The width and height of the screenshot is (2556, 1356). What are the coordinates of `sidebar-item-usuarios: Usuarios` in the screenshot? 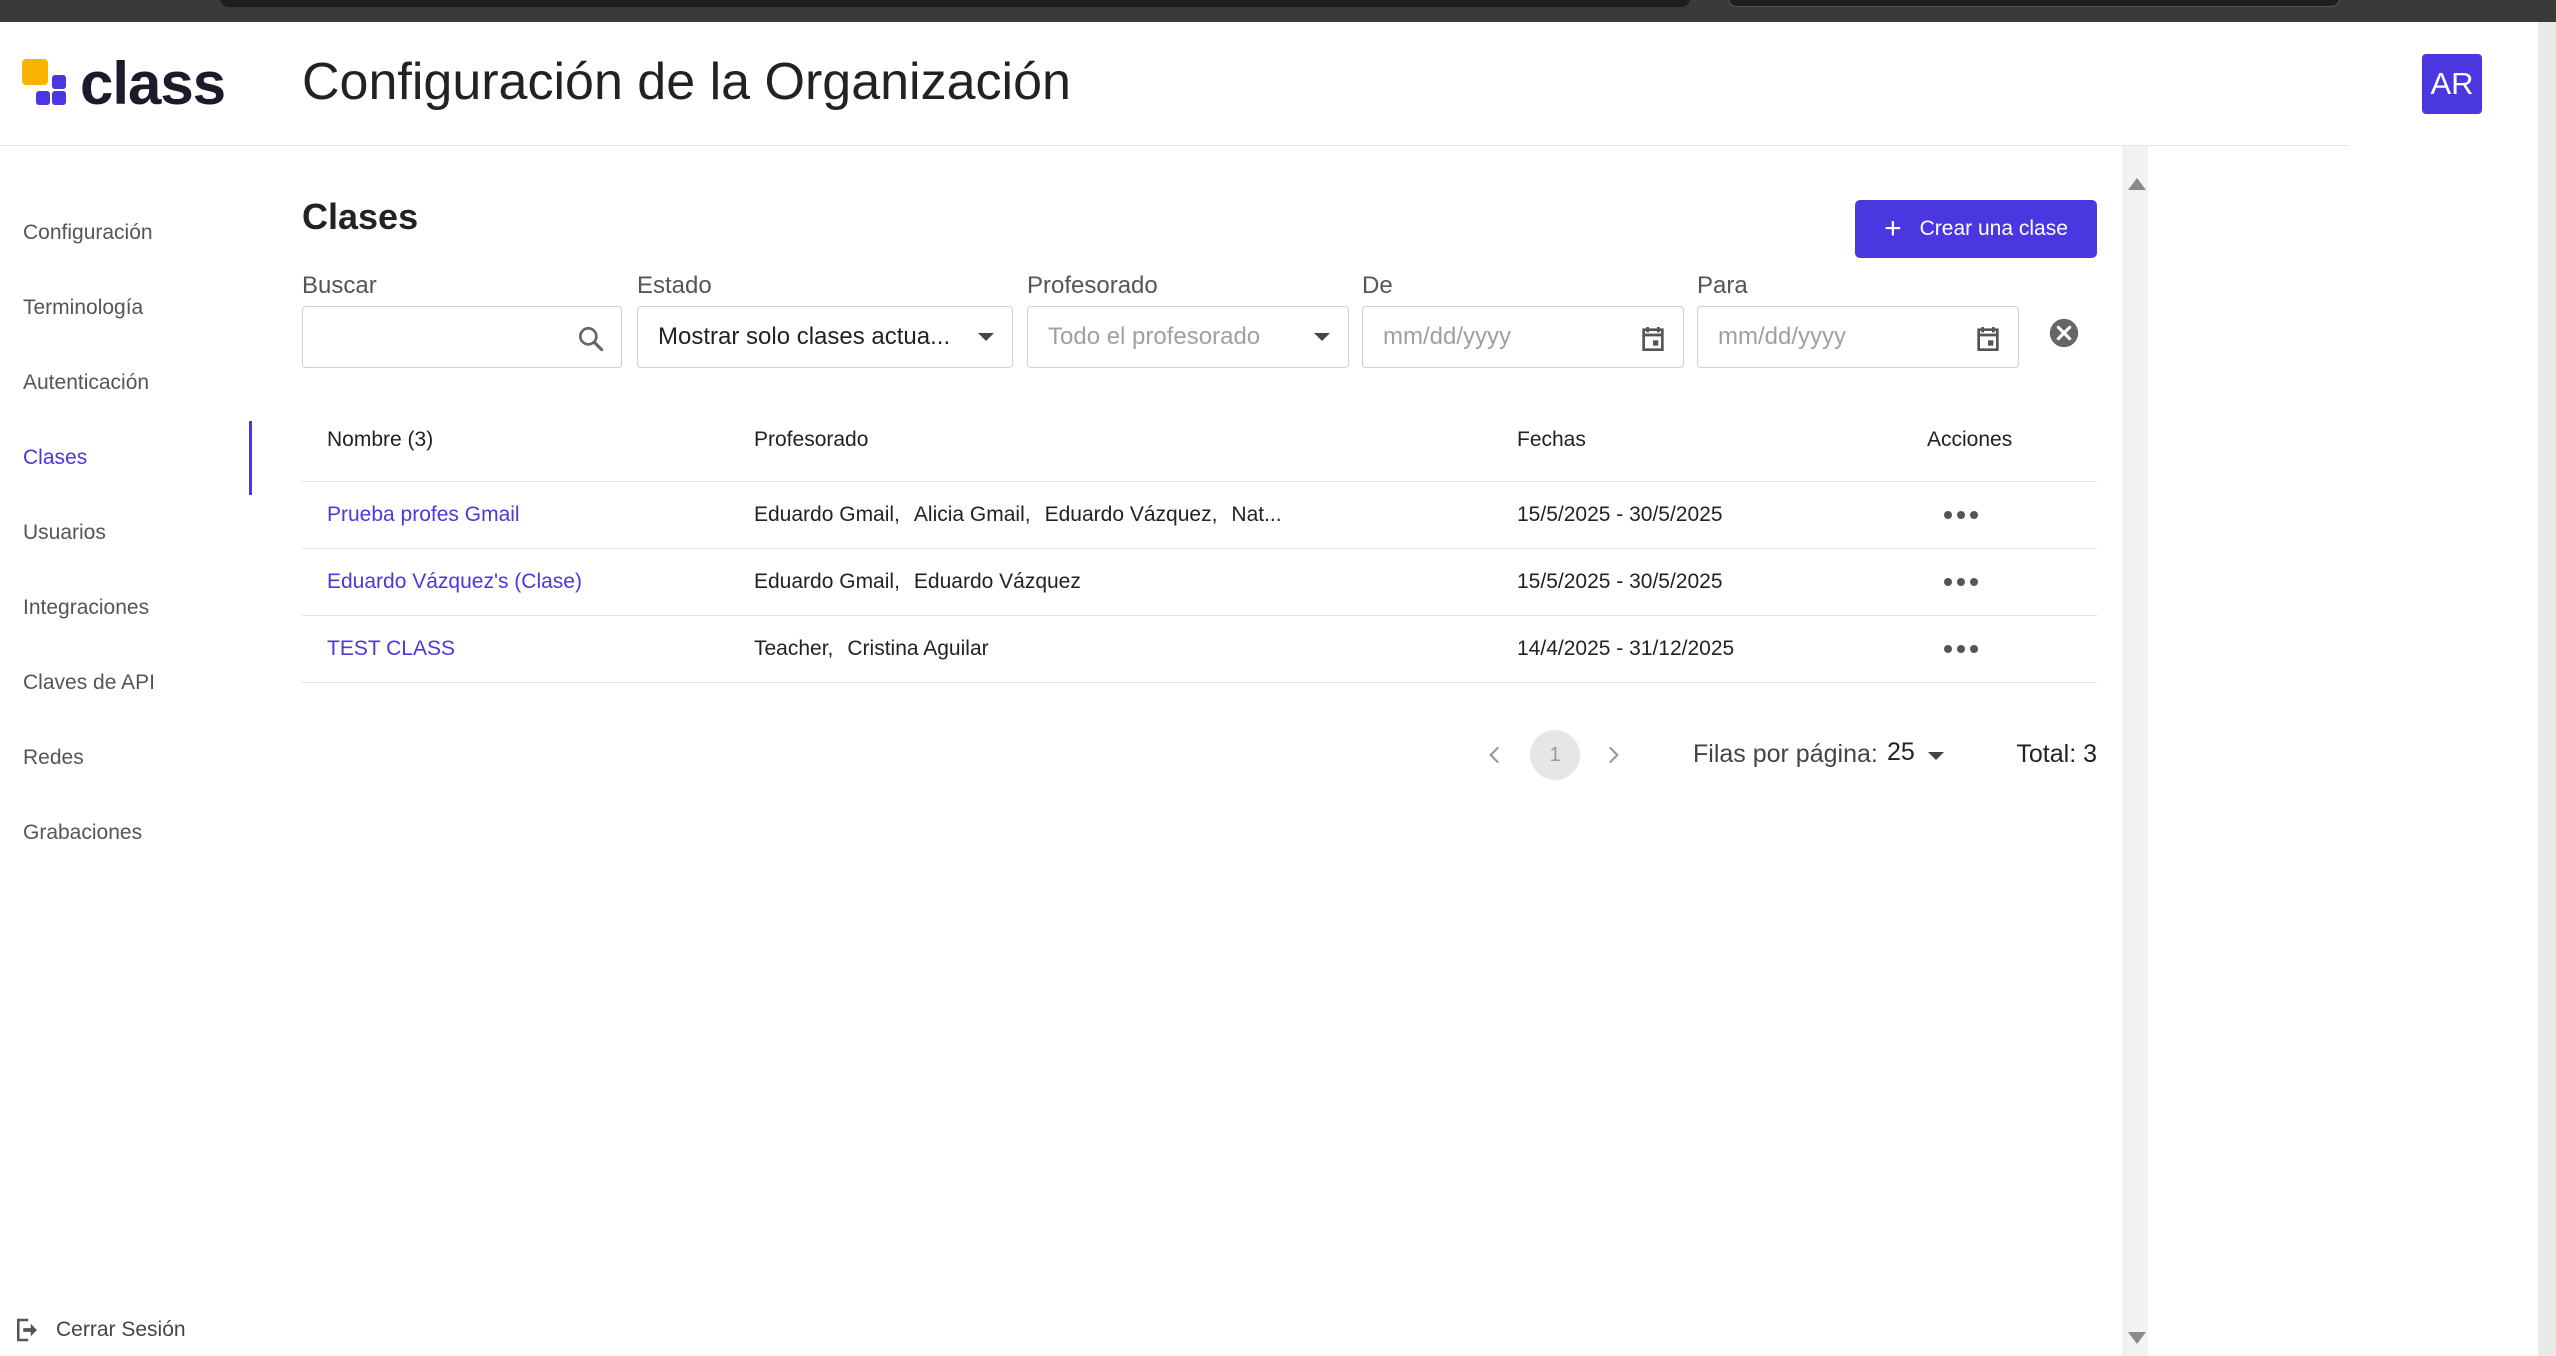 It's located at (126, 533).